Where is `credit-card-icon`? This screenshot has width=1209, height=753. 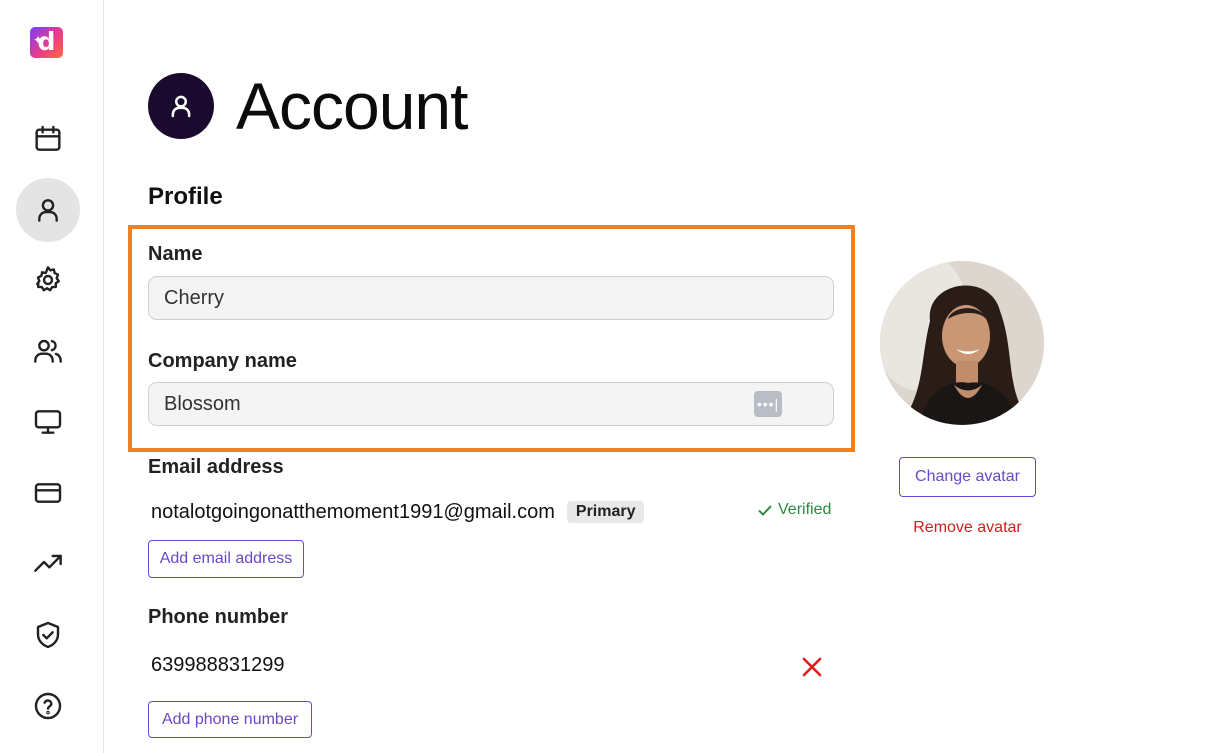 credit-card-icon is located at coordinates (48, 493).